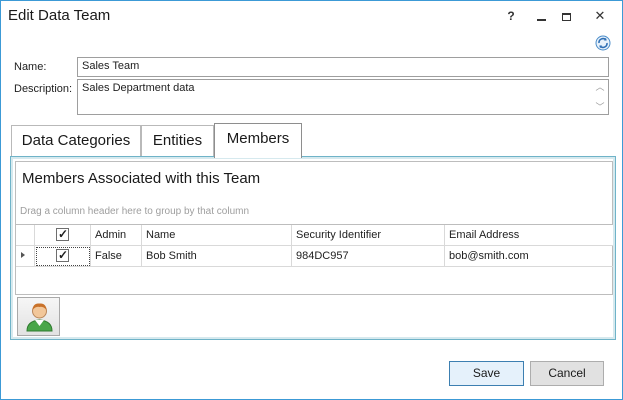 The image size is (623, 400). I want to click on description-text: Sales Department data, so click(138, 88).